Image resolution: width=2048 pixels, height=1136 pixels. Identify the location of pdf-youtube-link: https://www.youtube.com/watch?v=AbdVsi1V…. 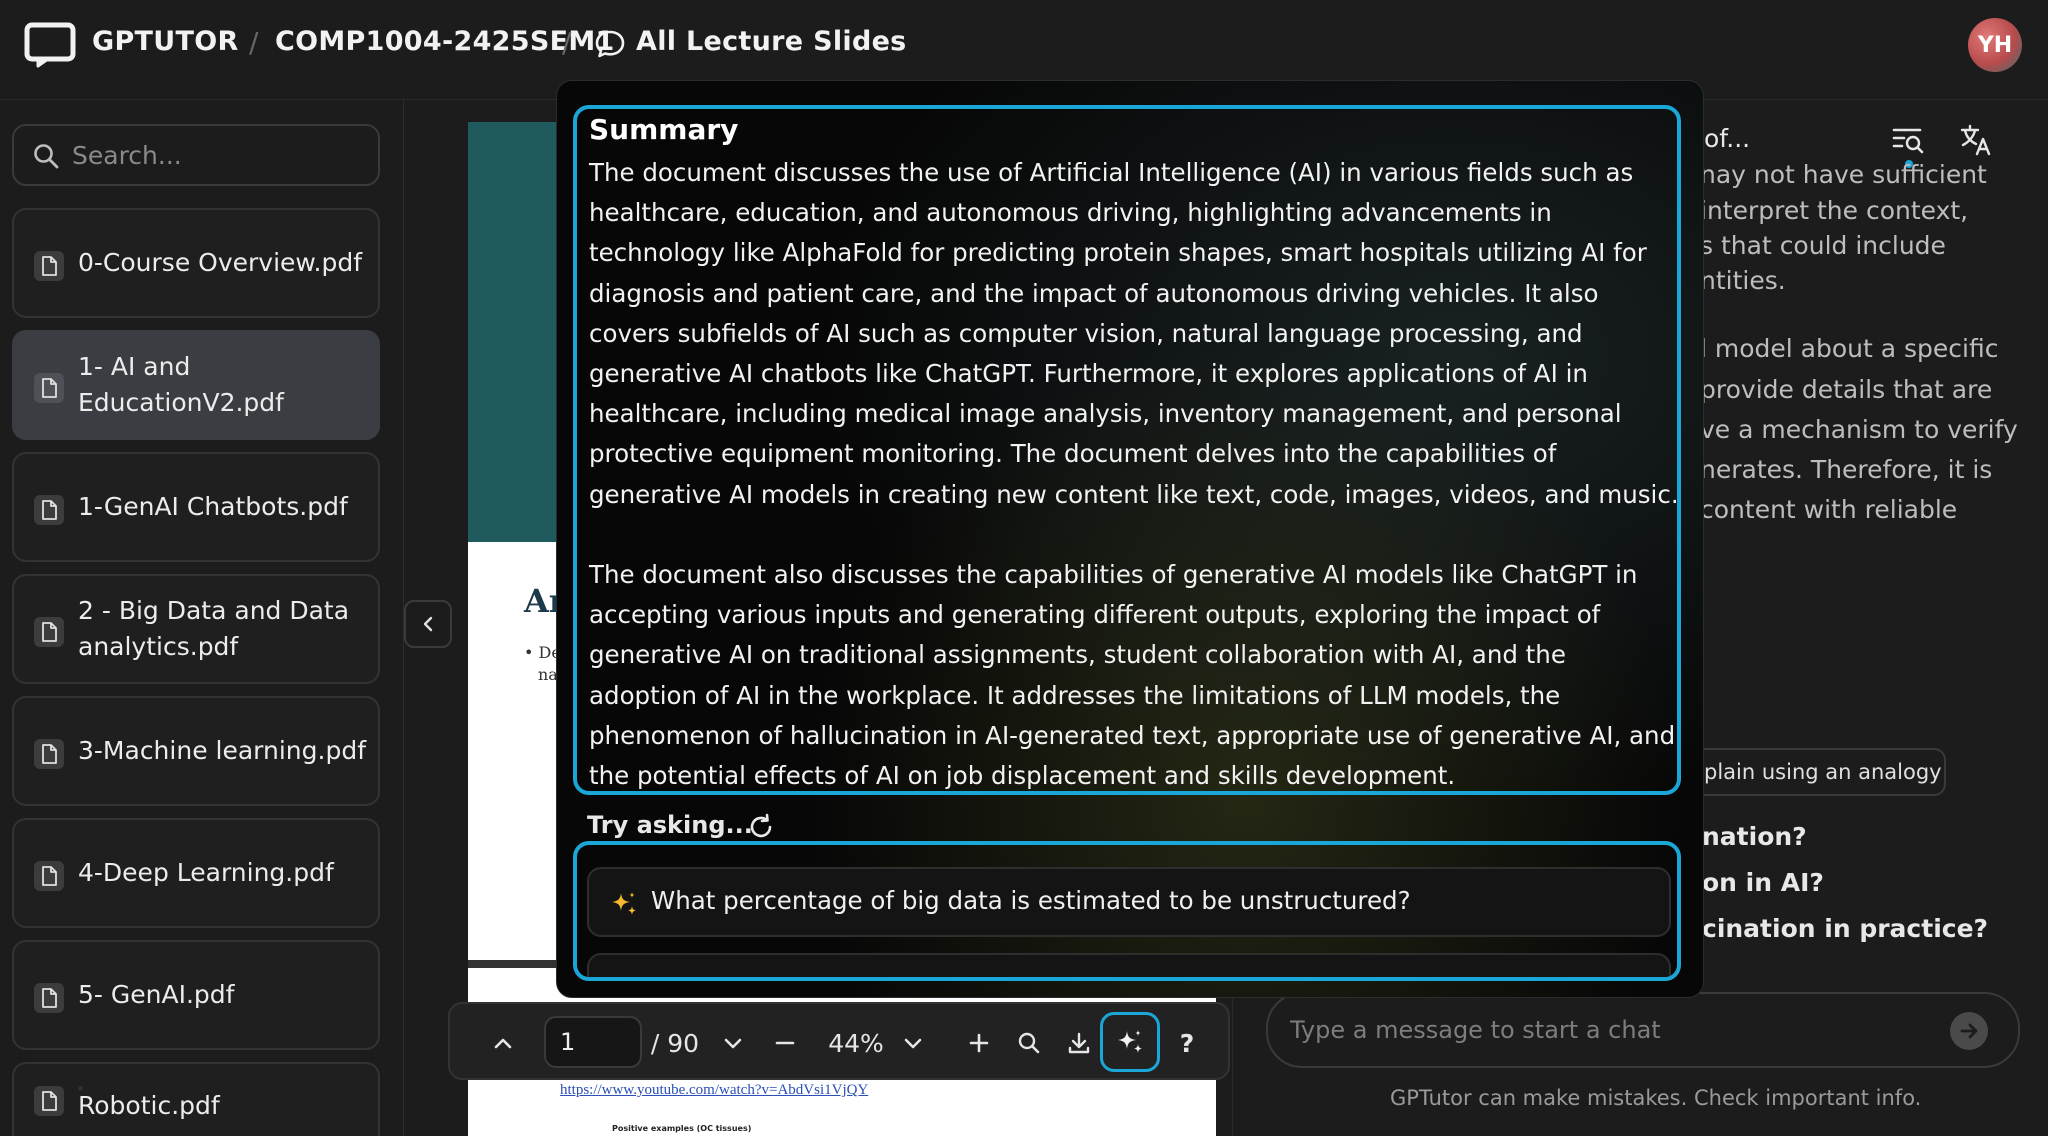
(714, 1090).